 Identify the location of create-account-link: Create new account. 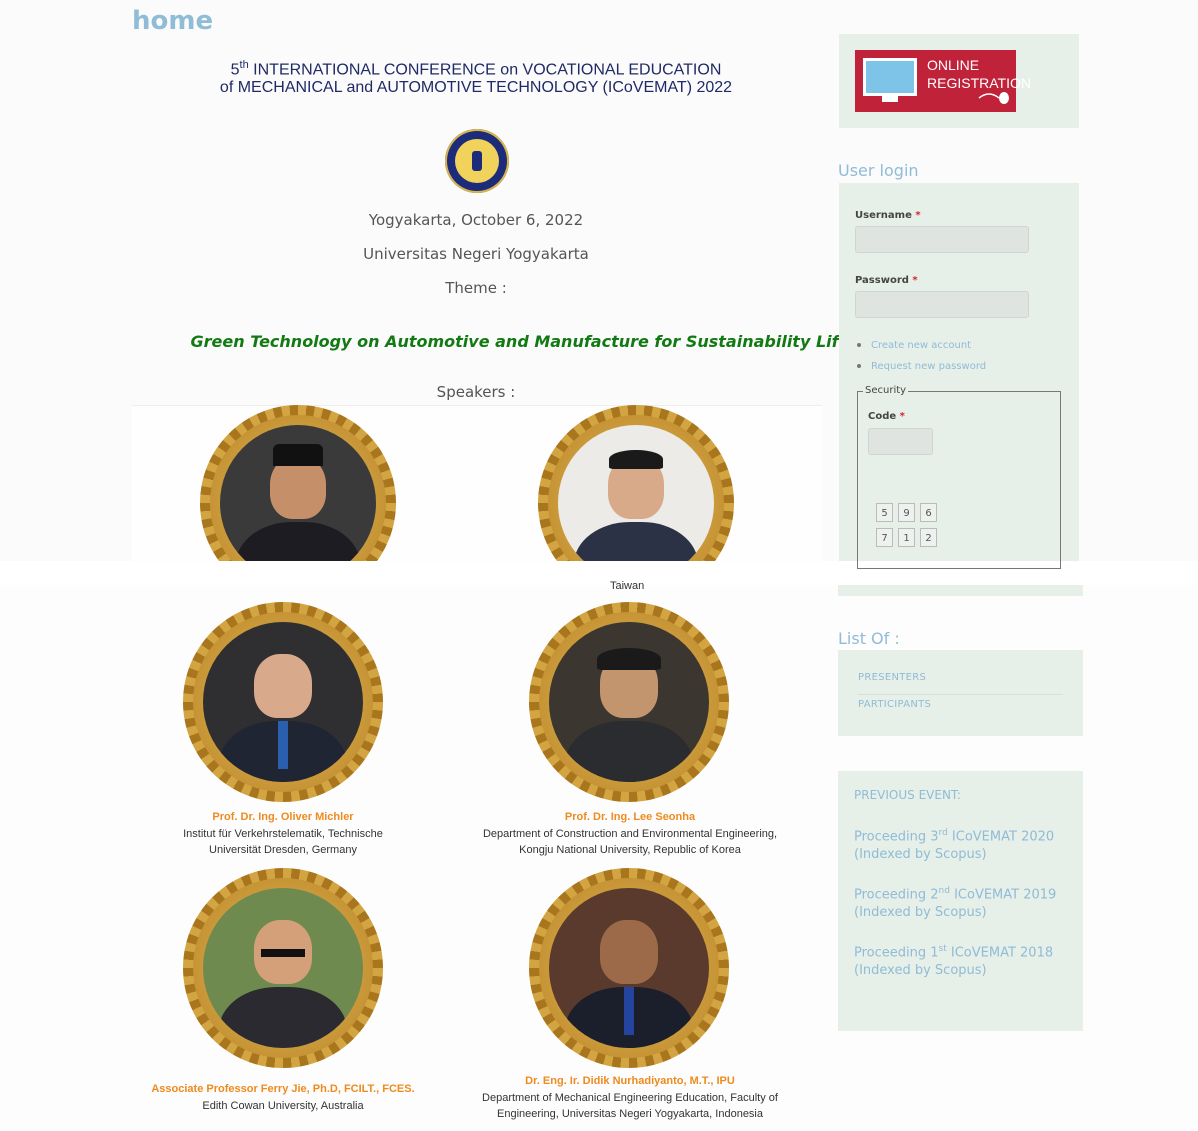
(914, 345).